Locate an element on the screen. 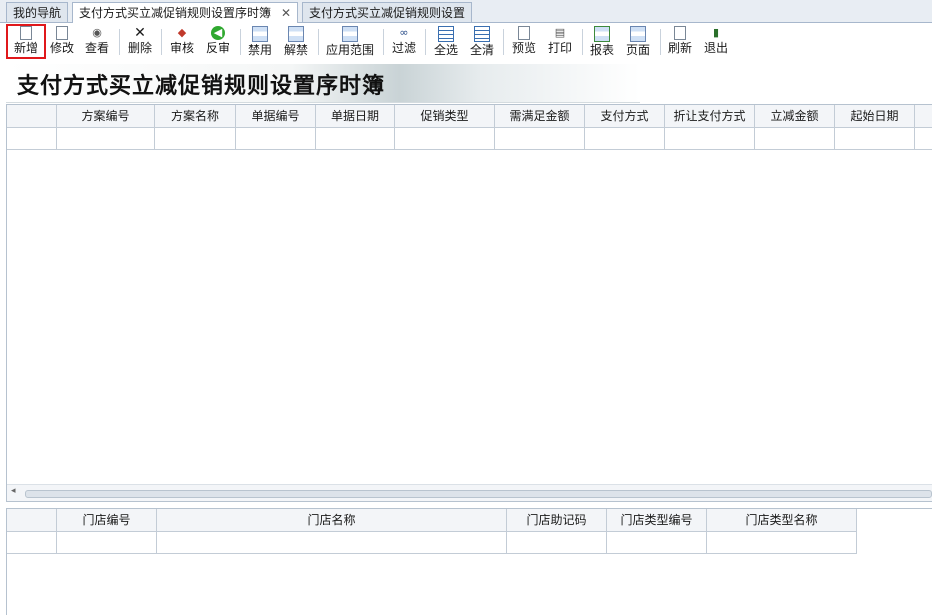  exit-icon: ▮ is located at coordinates (716, 32).